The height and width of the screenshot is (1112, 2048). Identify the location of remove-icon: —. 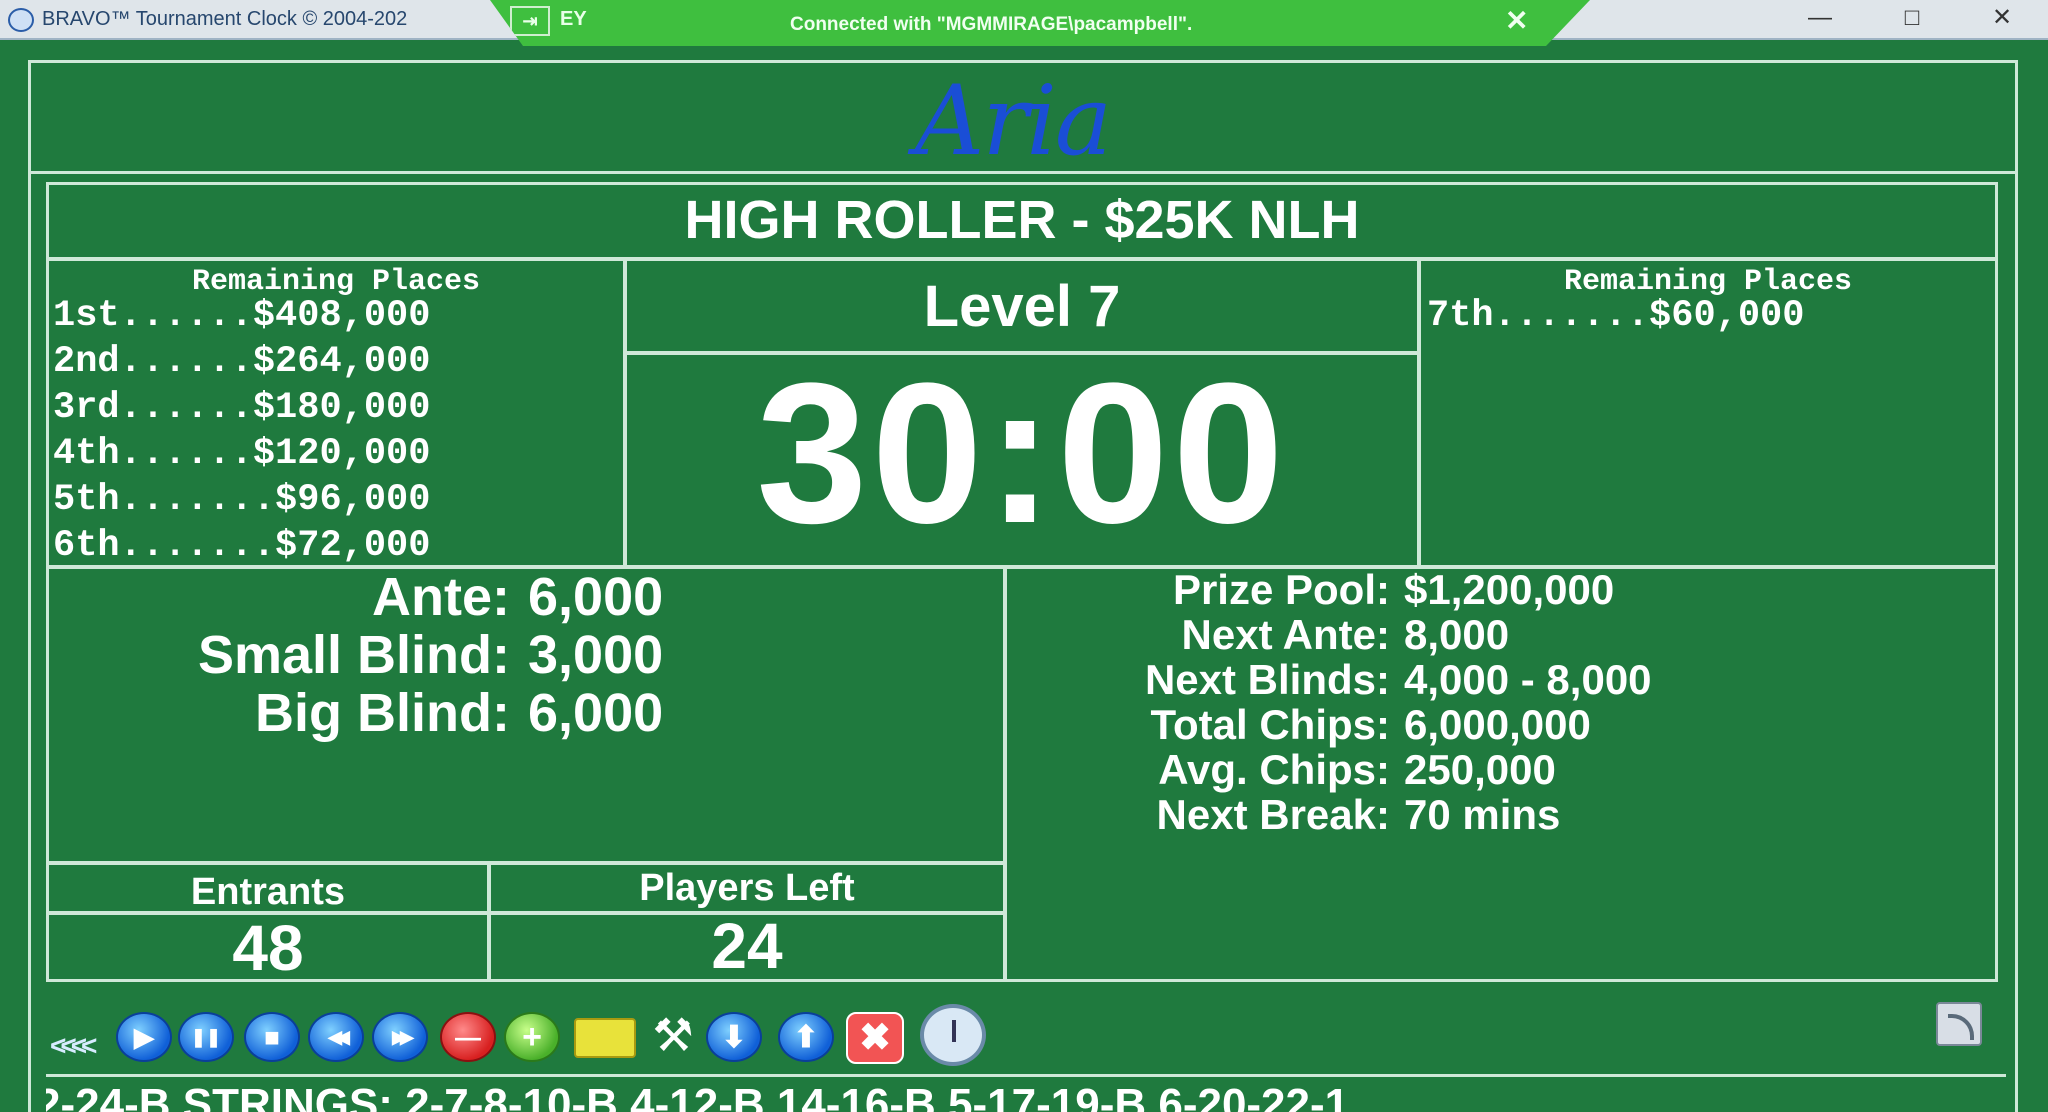
(468, 1037).